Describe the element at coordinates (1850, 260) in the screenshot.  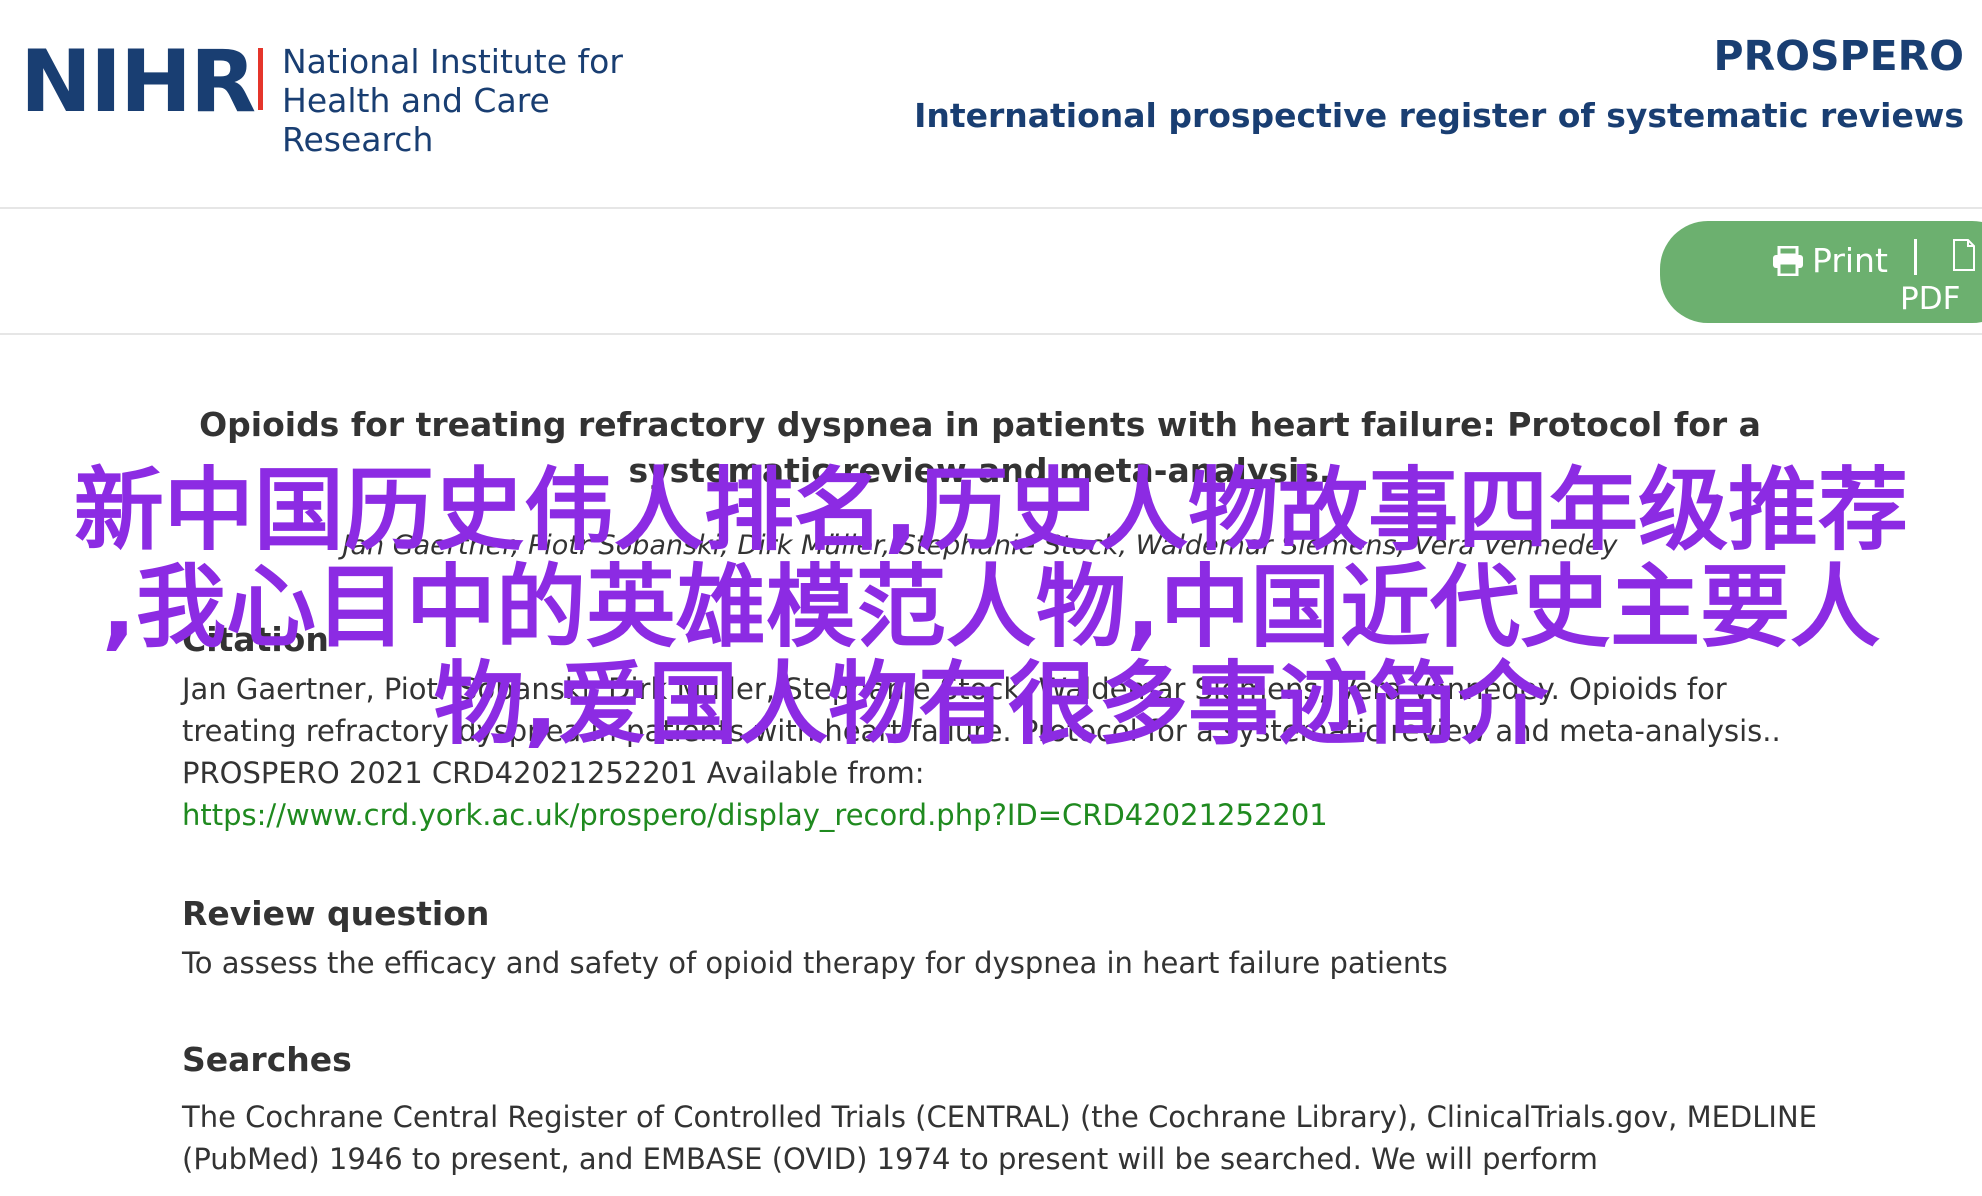
I see `print-label: Print` at that location.